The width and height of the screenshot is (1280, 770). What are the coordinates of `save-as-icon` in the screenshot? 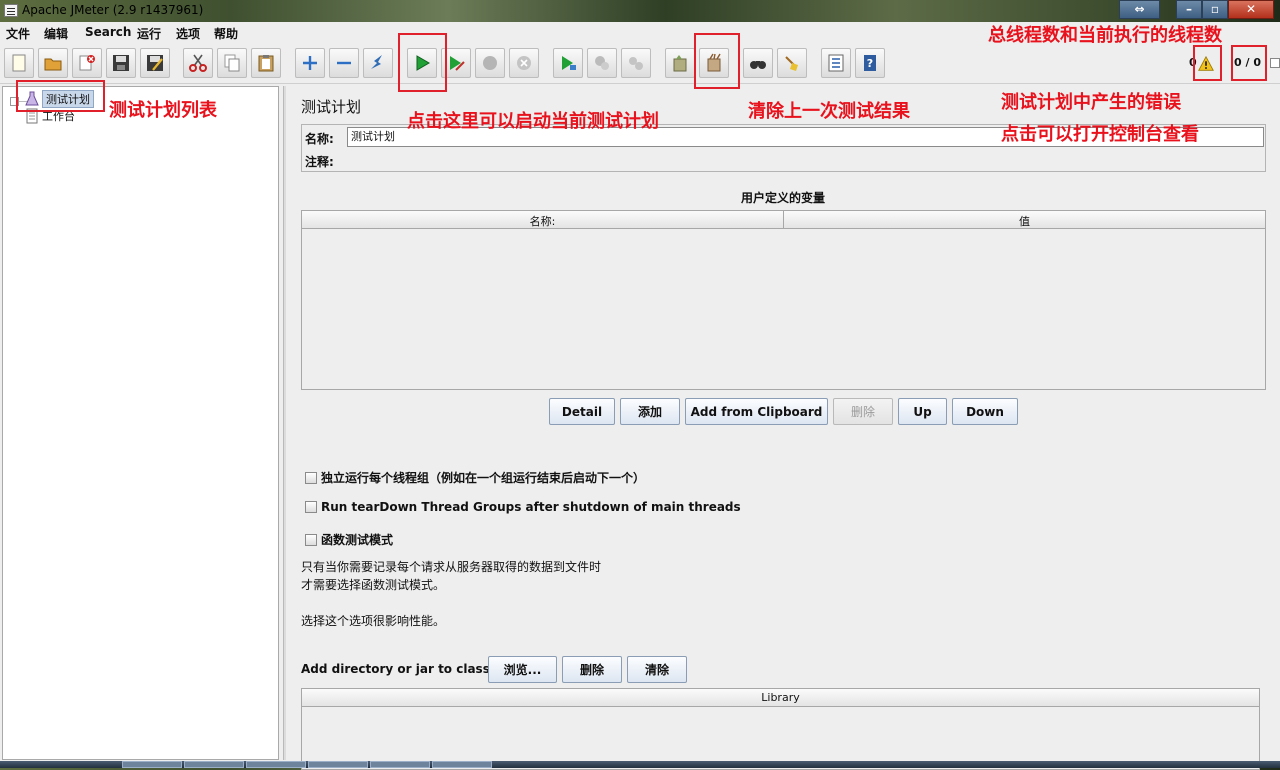 It's located at (155, 63).